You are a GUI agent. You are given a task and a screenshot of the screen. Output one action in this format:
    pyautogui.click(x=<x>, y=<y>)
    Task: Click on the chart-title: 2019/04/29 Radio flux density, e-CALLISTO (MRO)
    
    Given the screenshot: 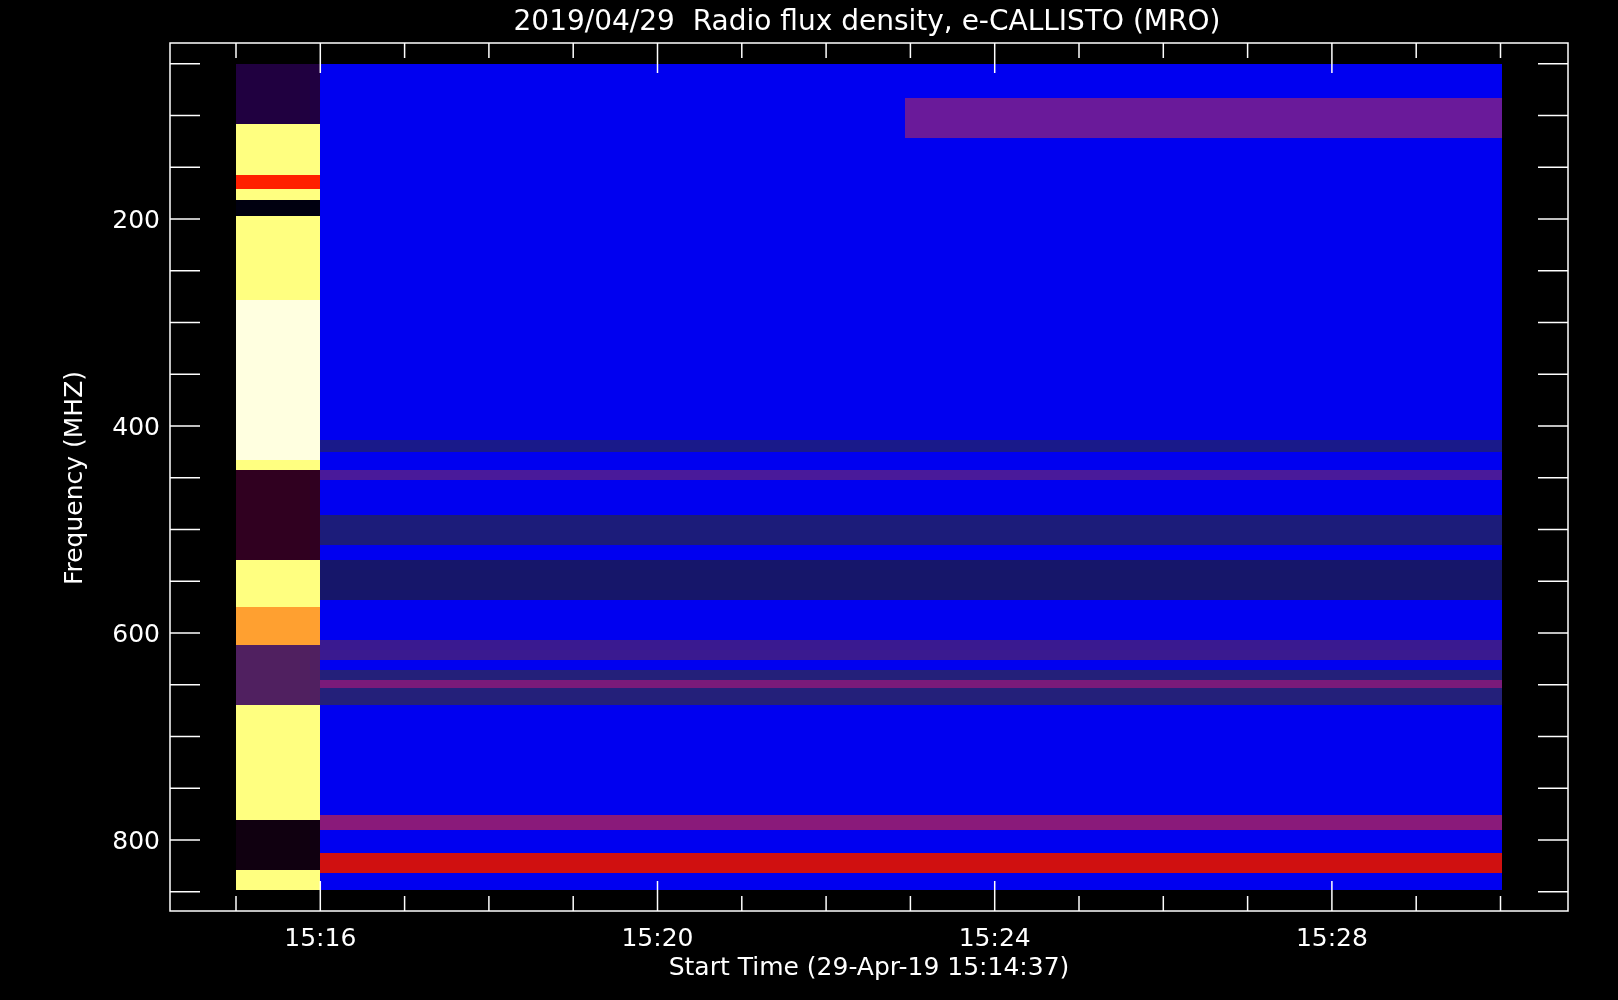 What is the action you would take?
    pyautogui.click(x=867, y=20)
    